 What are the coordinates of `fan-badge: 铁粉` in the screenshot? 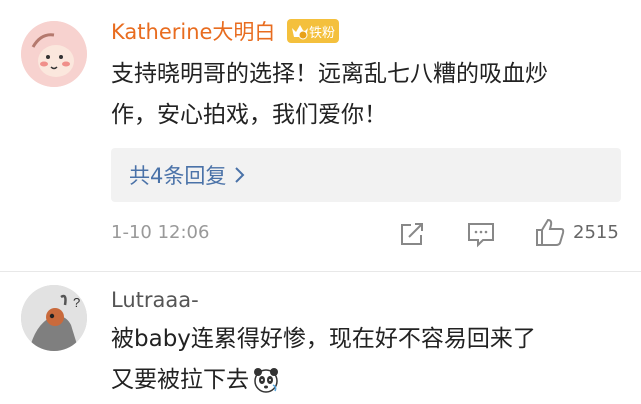 It's located at (313, 31).